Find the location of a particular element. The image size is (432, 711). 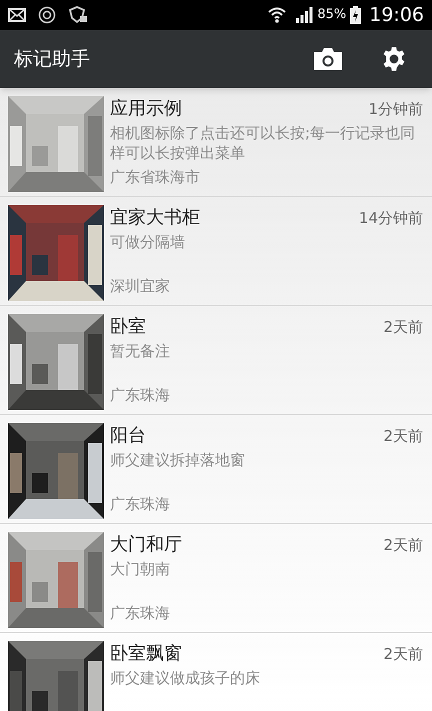

record-note: 师父建议做成孩子的床 is located at coordinates (185, 678).